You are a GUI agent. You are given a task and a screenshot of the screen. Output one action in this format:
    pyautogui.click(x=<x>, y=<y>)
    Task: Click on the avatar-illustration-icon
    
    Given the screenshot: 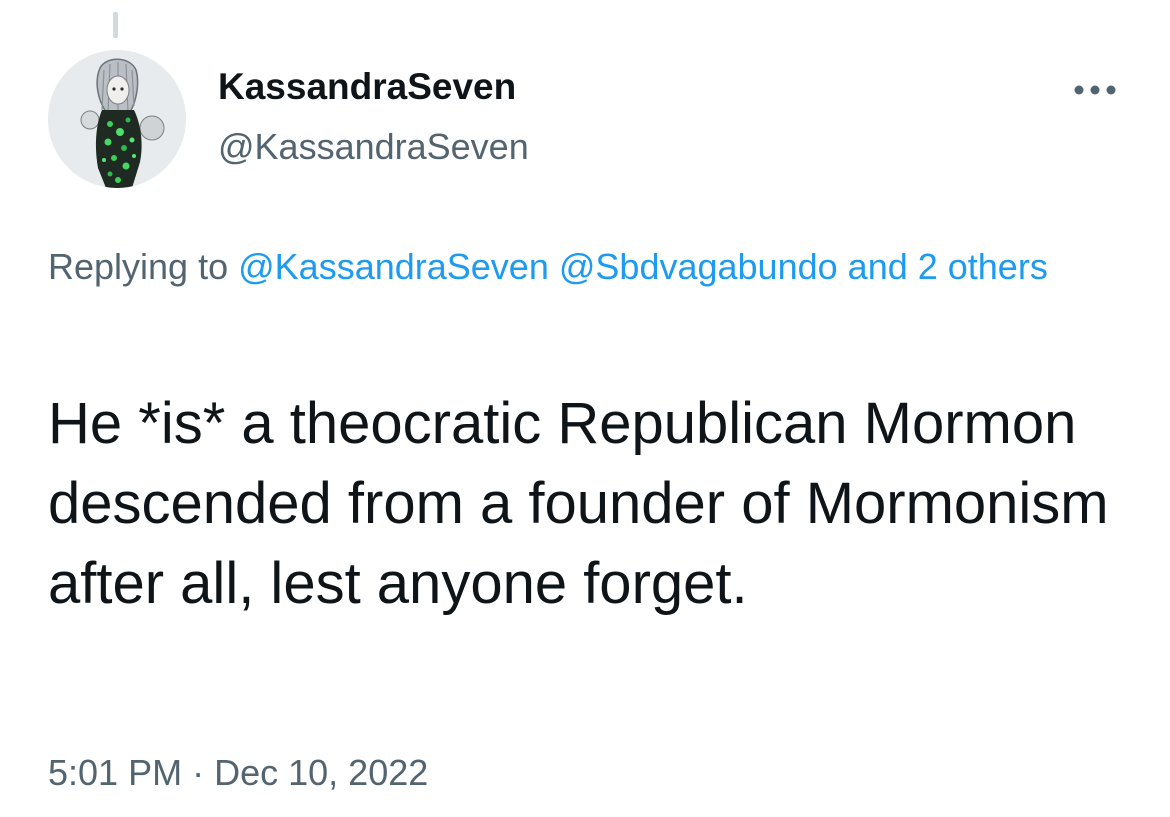 What is the action you would take?
    pyautogui.click(x=117, y=119)
    